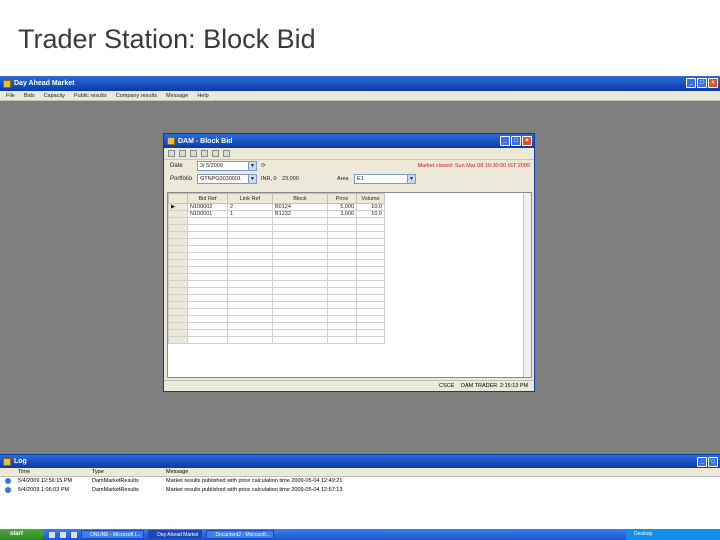 The image size is (720, 540). What do you see at coordinates (74, 534) in the screenshot?
I see `quicklaunch-desktop-icon` at bounding box center [74, 534].